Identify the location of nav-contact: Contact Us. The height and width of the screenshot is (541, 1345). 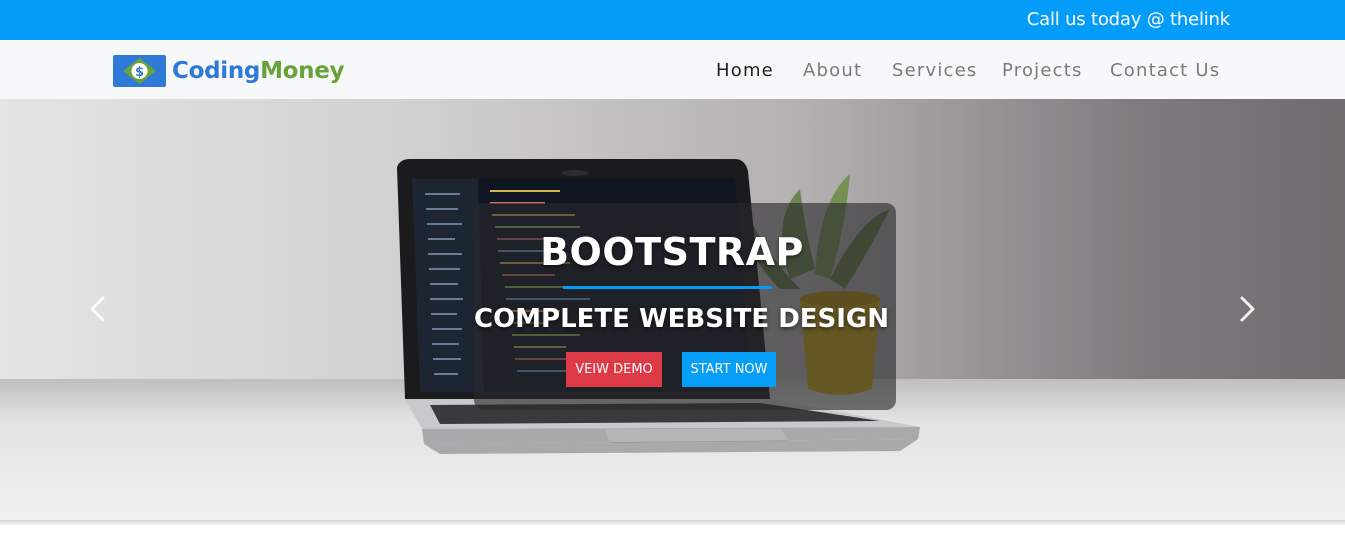
(1165, 70).